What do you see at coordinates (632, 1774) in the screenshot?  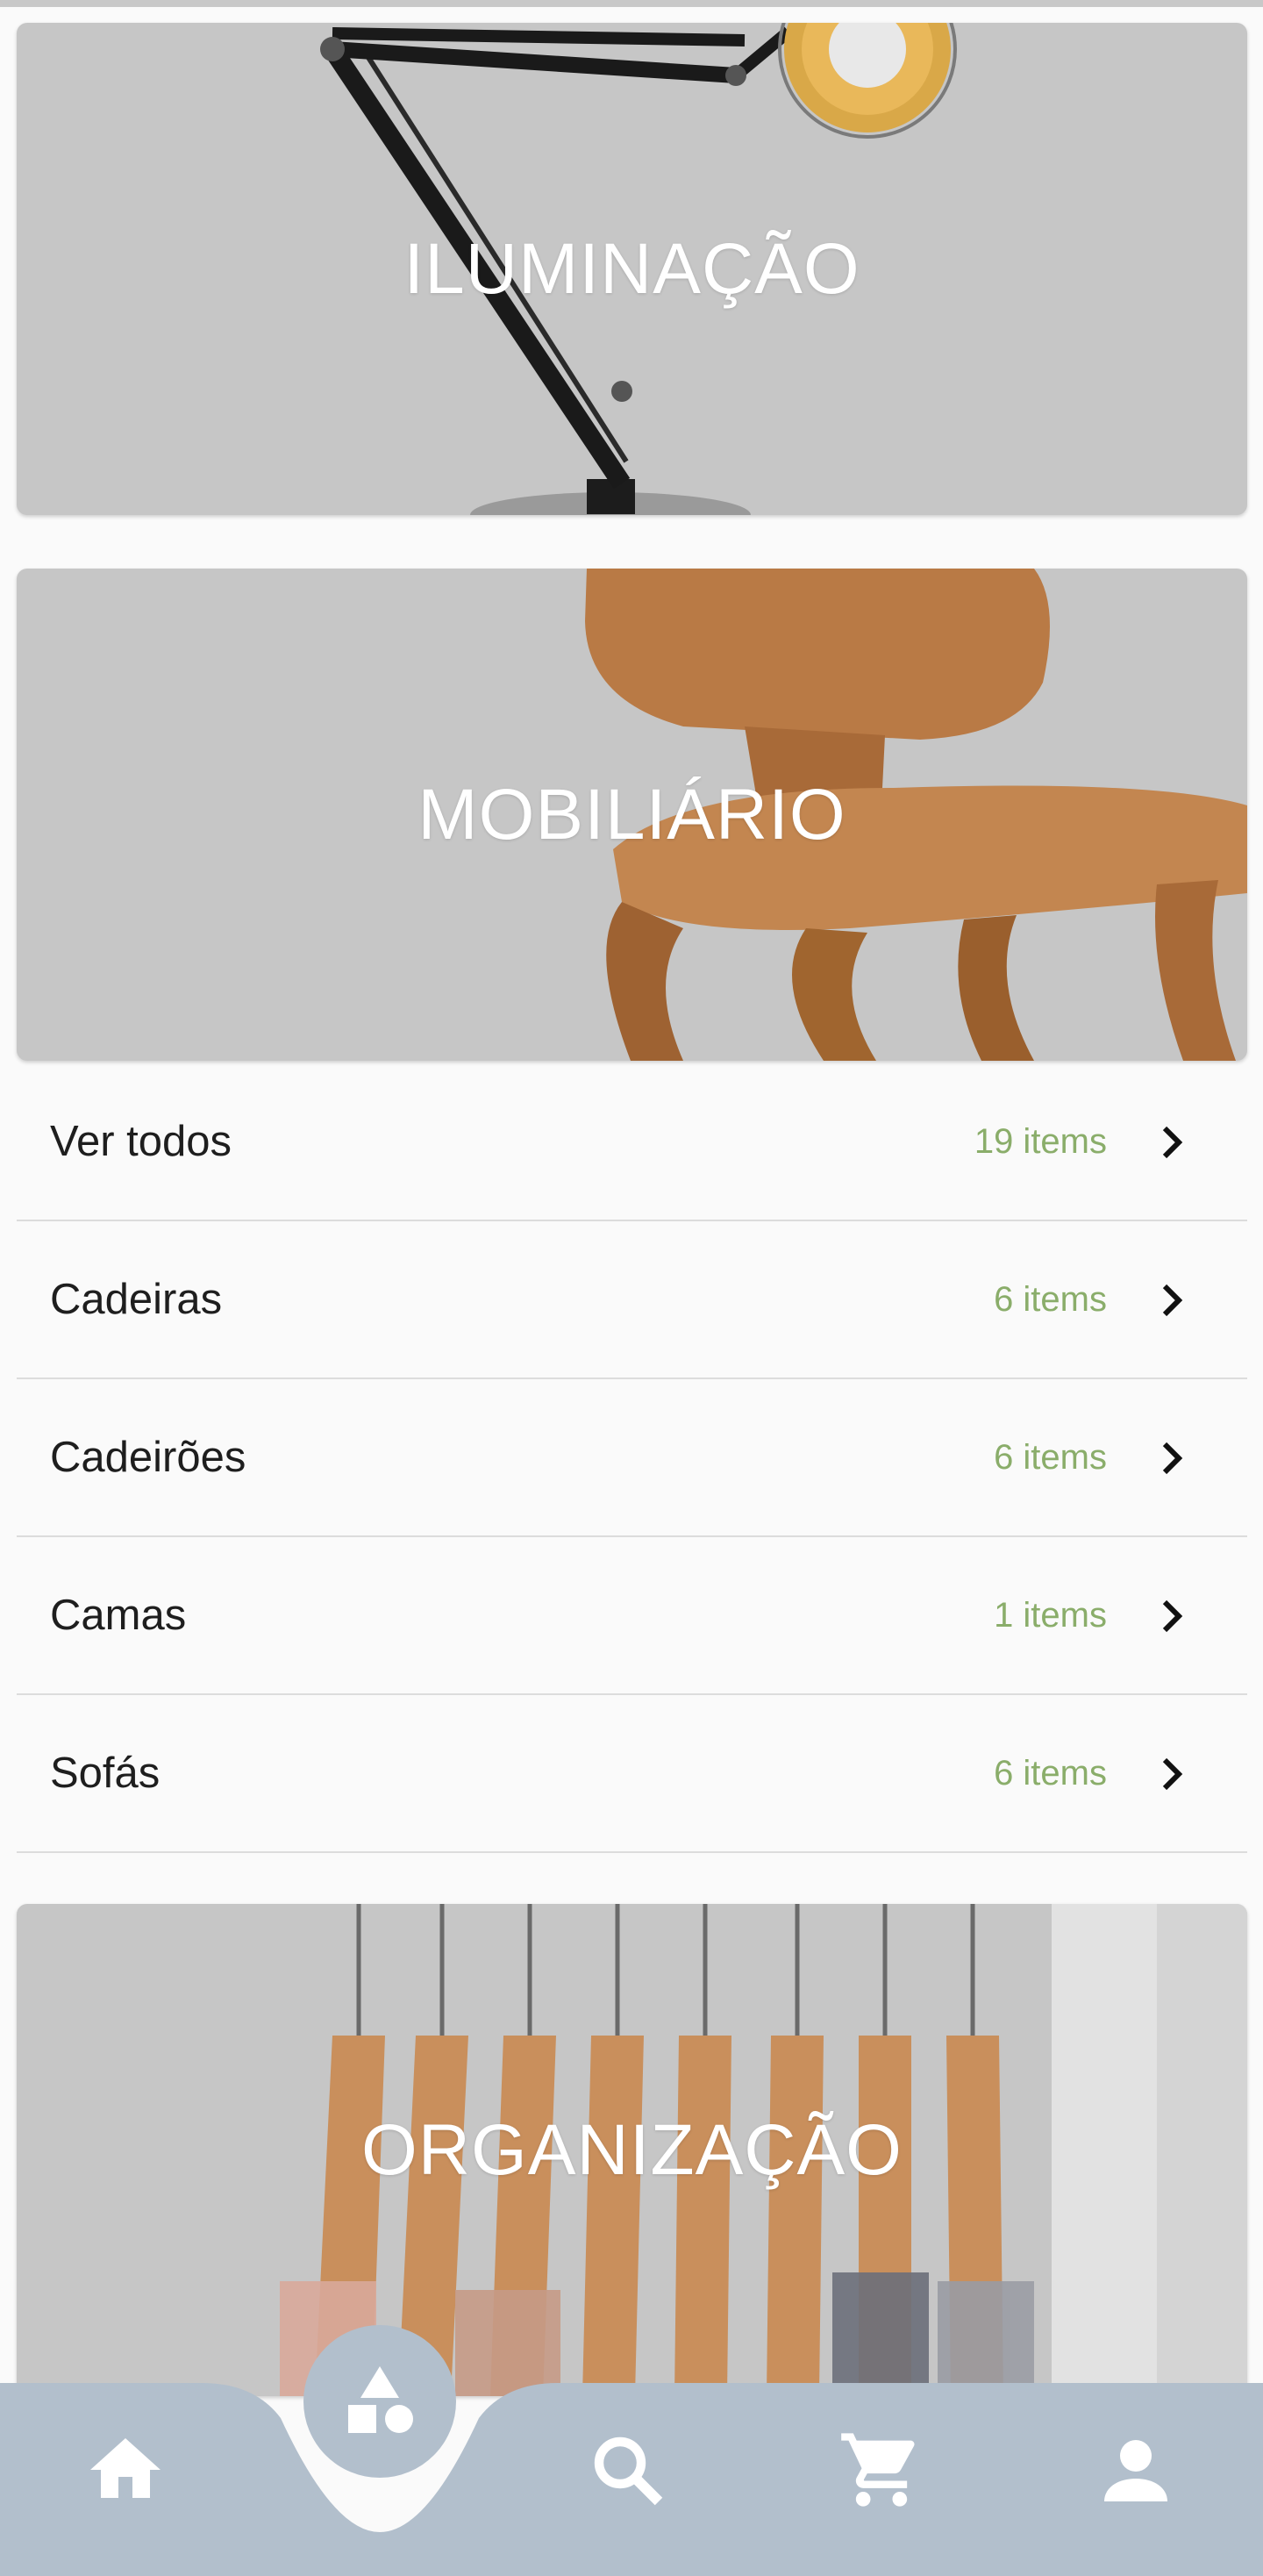 I see `list-item: Sofás 6 items` at bounding box center [632, 1774].